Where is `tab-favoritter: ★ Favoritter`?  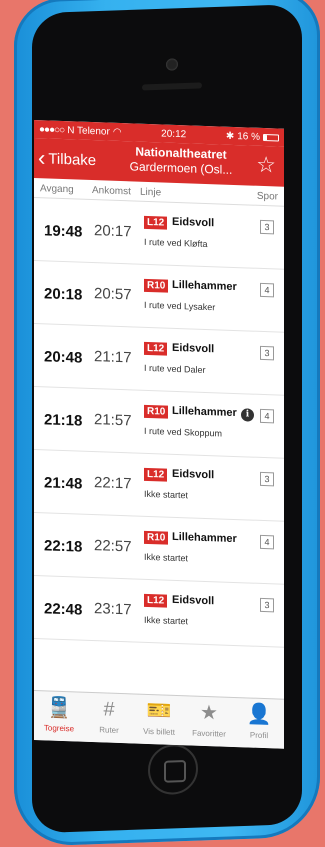 tab-favoritter: ★ Favoritter is located at coordinates (209, 721).